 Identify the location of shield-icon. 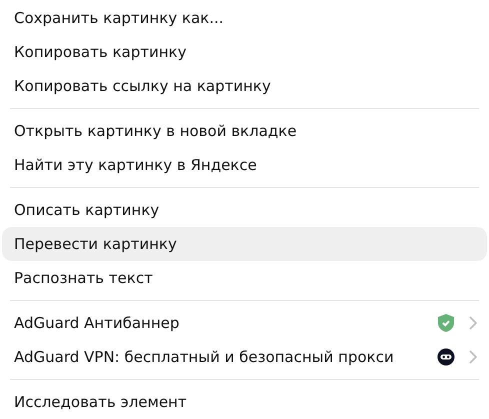
(446, 323).